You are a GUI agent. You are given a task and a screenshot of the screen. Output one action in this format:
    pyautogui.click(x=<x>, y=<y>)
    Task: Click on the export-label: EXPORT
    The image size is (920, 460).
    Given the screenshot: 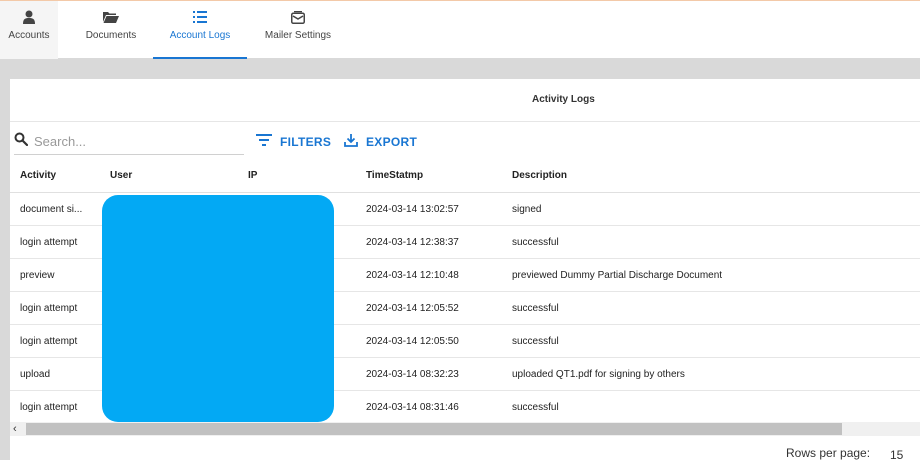 What is the action you would take?
    pyautogui.click(x=392, y=142)
    